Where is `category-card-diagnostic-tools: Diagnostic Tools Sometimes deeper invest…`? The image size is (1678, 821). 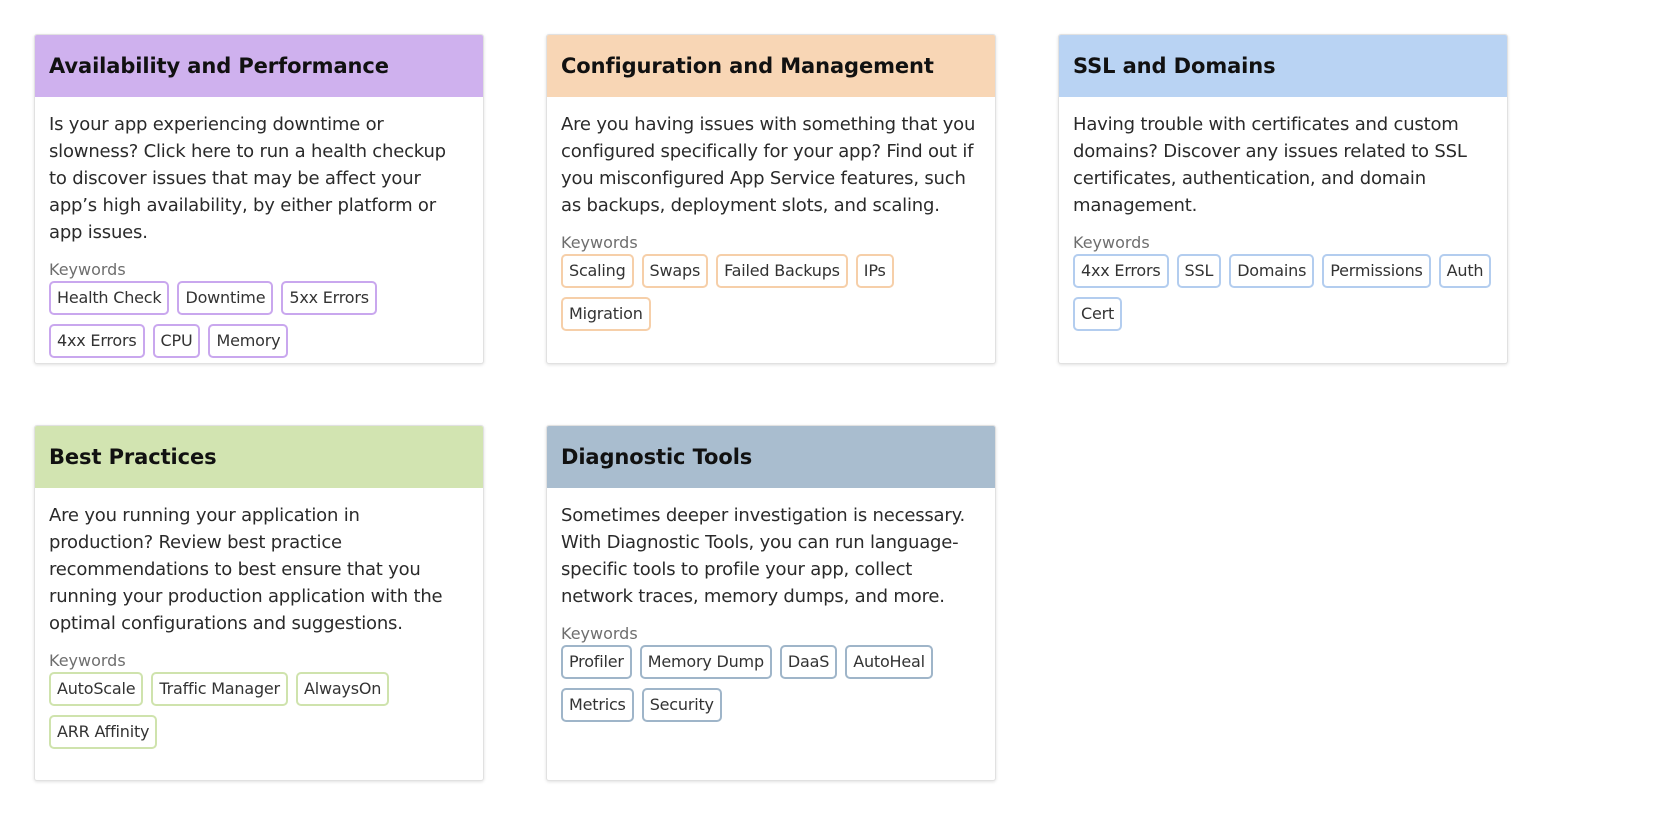
category-card-diagnostic-tools: Diagnostic Tools Sometimes deeper invest… is located at coordinates (771, 603).